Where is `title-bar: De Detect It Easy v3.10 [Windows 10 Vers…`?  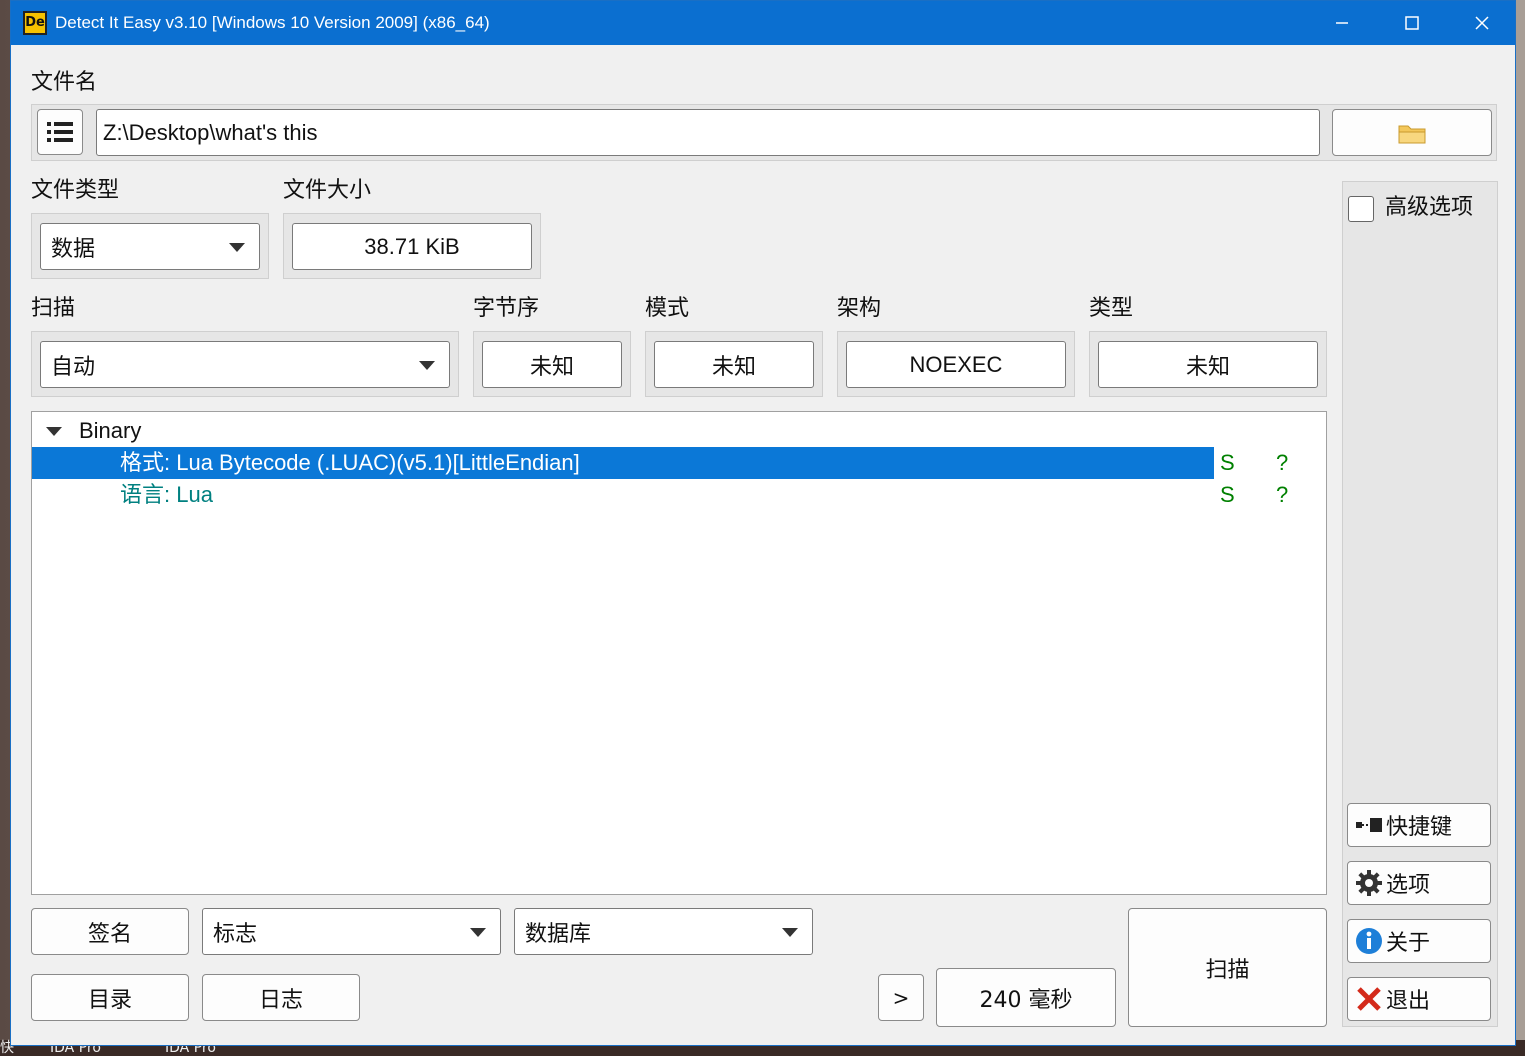 title-bar: De Detect It Easy v3.10 [Windows 10 Vers… is located at coordinates (763, 23).